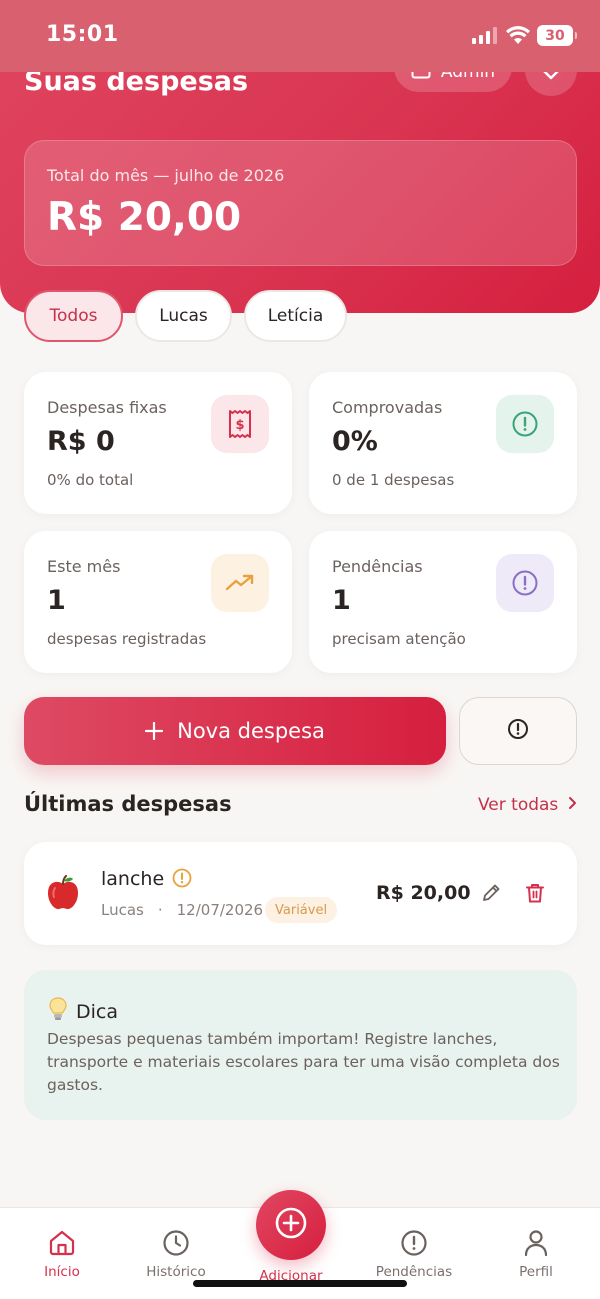  What do you see at coordinates (176, 1272) in the screenshot?
I see `nav-label: Histórico` at bounding box center [176, 1272].